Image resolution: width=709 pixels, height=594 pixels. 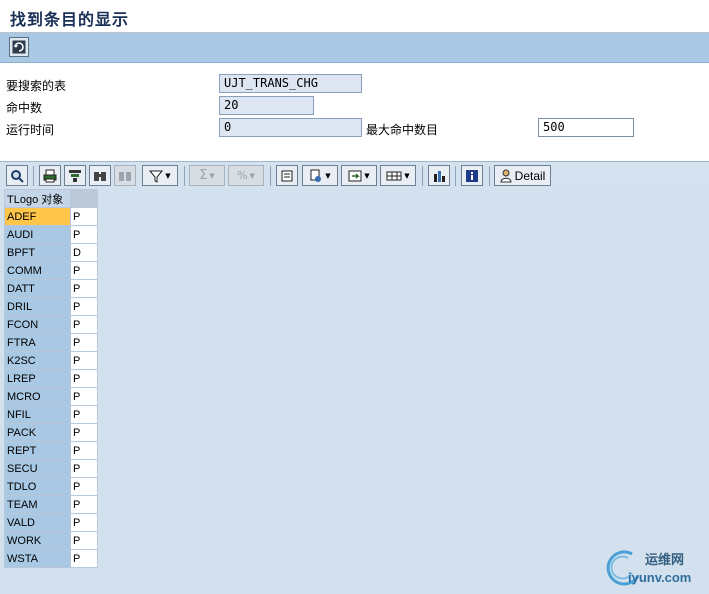 I want to click on table-row: AUDI P, so click(x=51, y=234).